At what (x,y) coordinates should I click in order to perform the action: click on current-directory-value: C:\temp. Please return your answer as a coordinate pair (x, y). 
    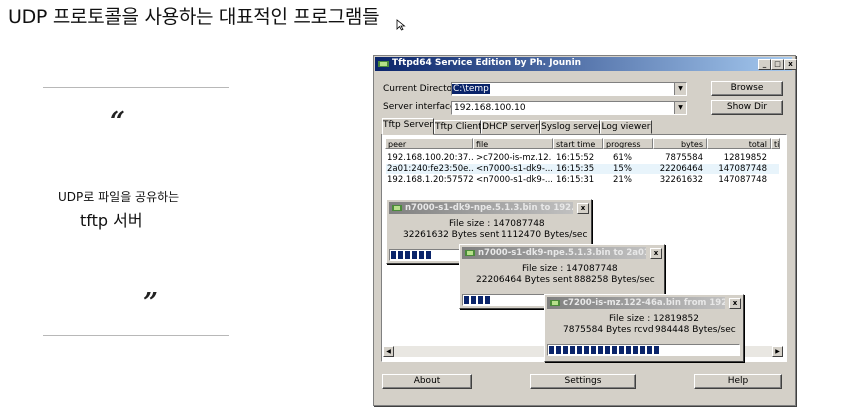
    Looking at the image, I should click on (471, 89).